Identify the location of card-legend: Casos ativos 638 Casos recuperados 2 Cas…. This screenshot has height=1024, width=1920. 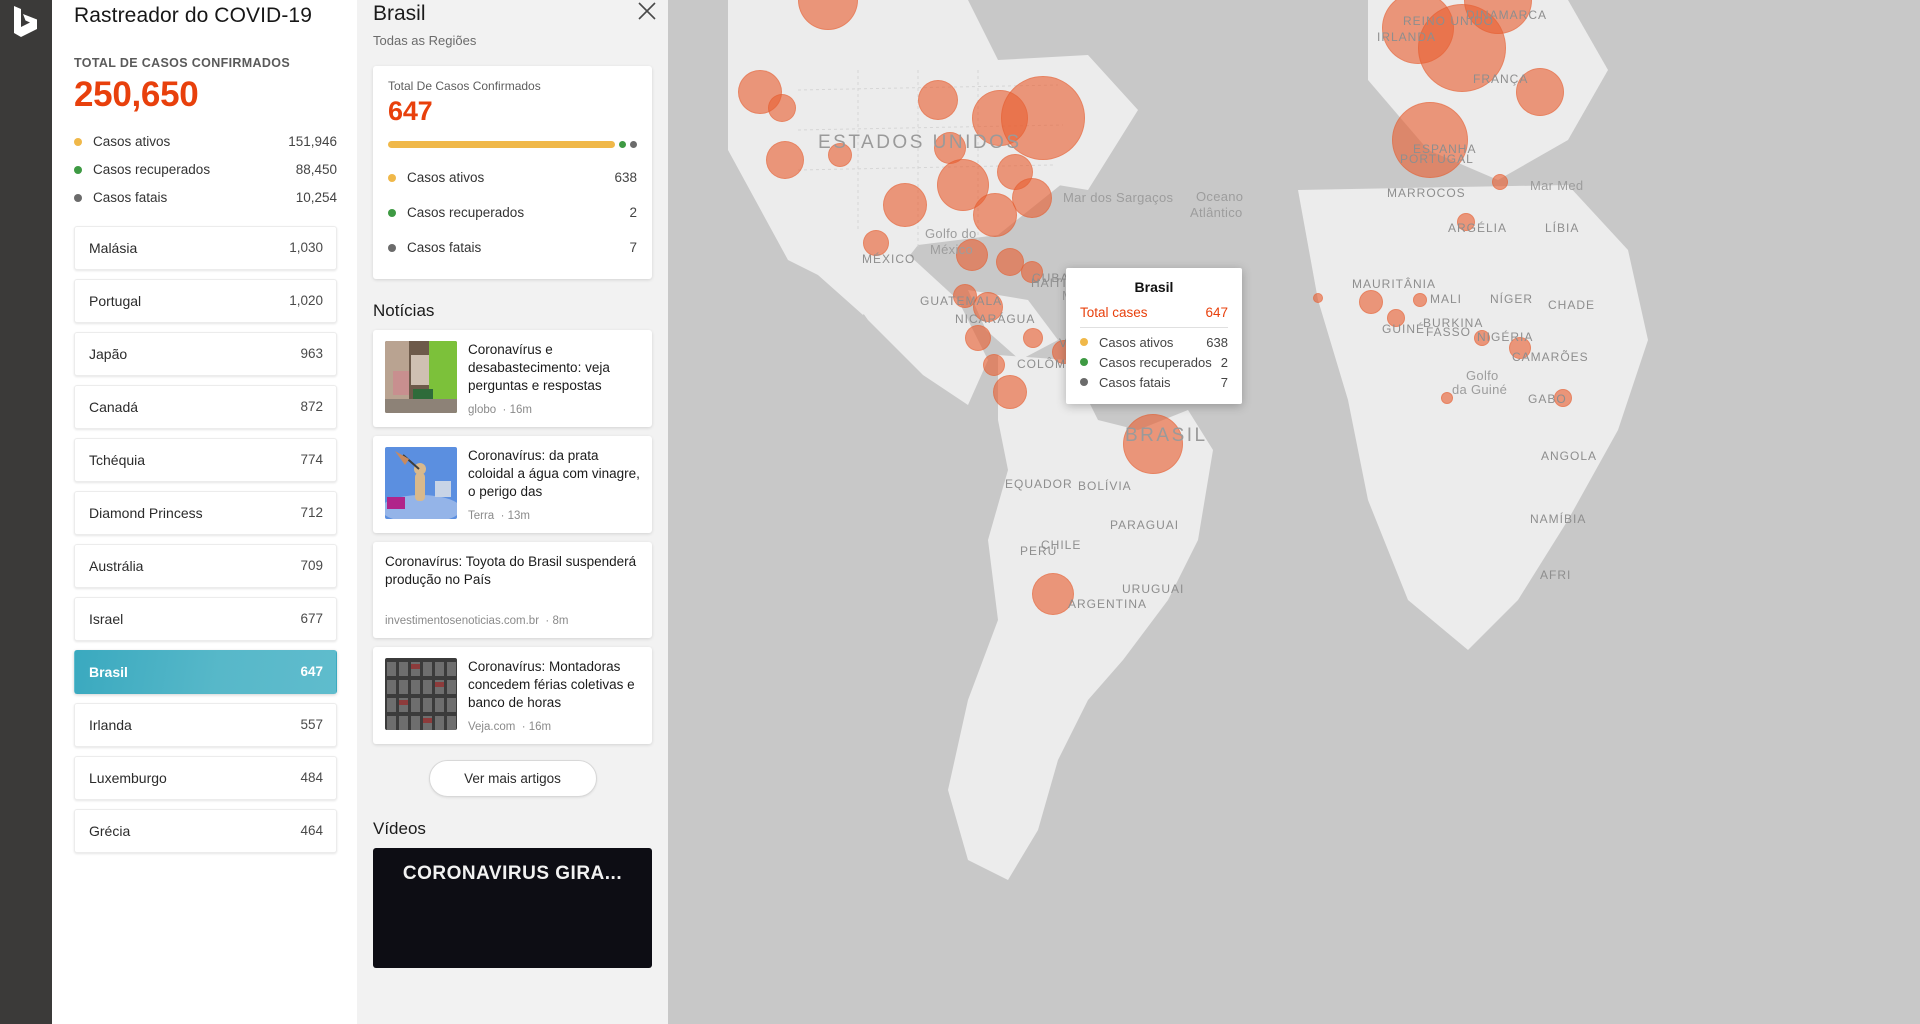
(512, 212).